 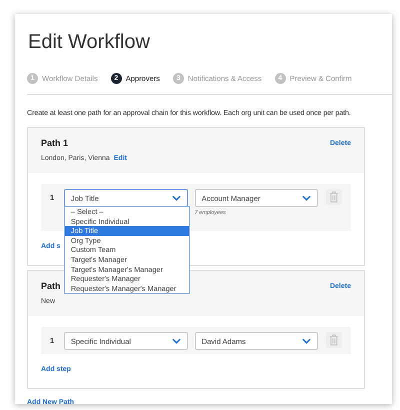 What do you see at coordinates (89, 42) in the screenshot?
I see `page-title: Edit Workflow` at bounding box center [89, 42].